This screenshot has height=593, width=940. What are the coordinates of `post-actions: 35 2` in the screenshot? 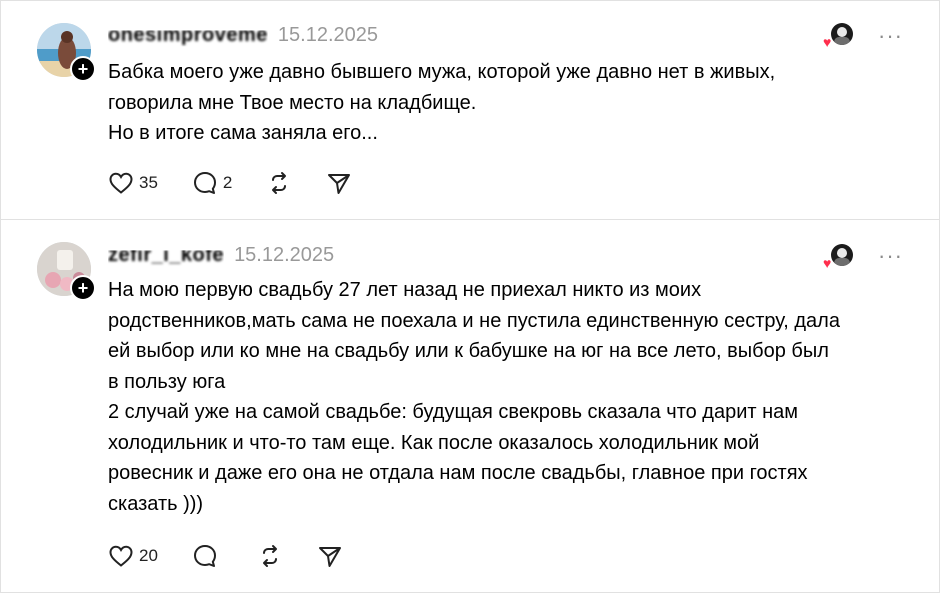 It's located at (247, 183).